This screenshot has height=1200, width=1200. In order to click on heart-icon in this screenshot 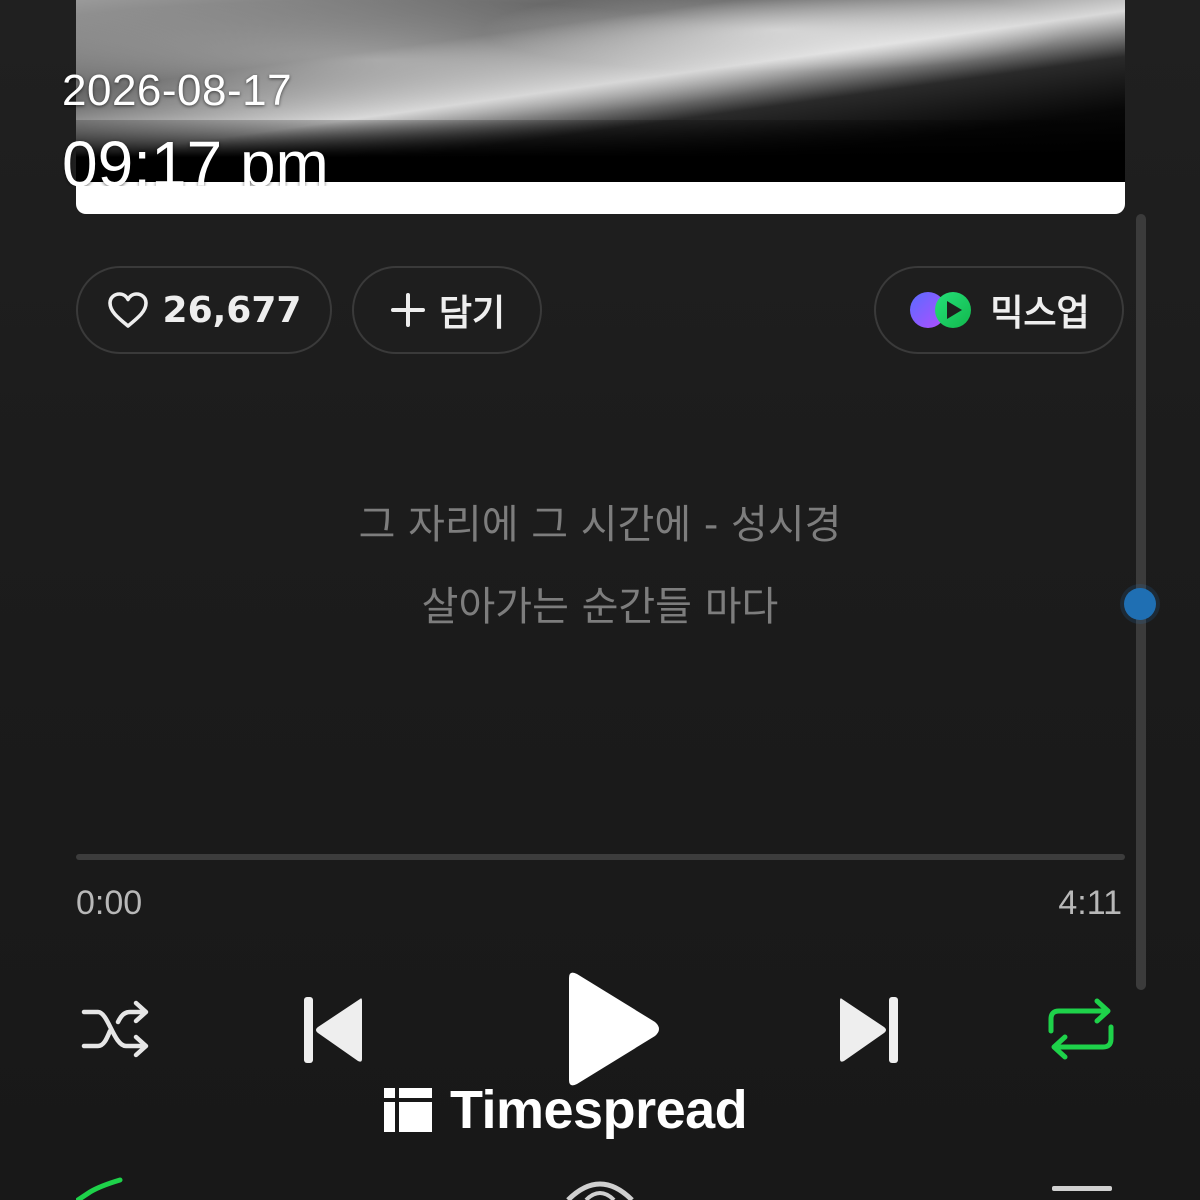, I will do `click(128, 310)`.